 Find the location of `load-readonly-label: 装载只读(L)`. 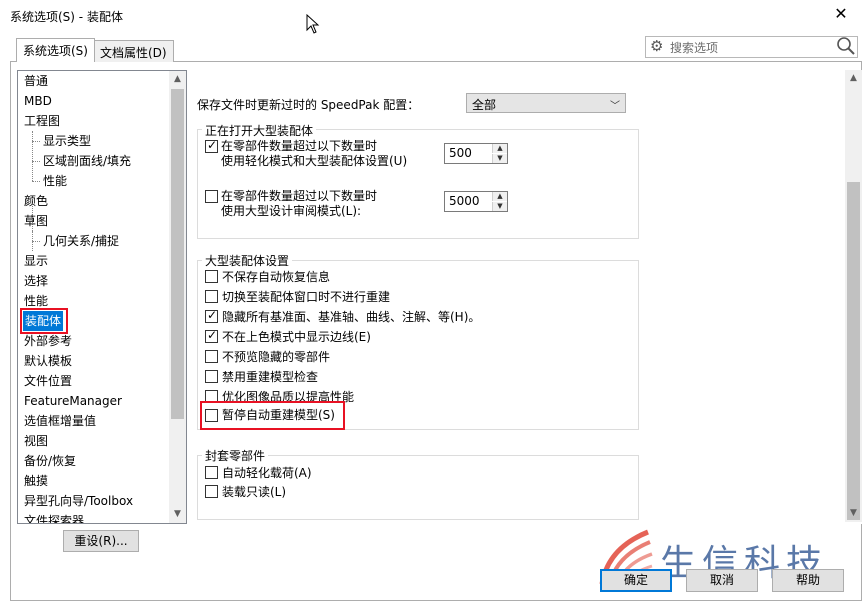

load-readonly-label: 装载只读(L) is located at coordinates (254, 492).